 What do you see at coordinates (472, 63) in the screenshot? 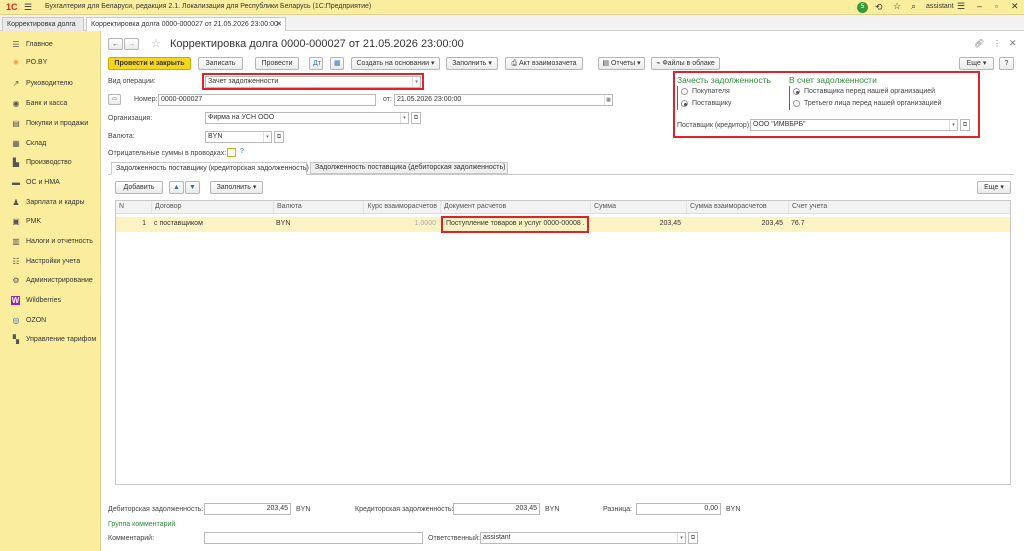
I see `fill-button: Заполнить ▾` at bounding box center [472, 63].